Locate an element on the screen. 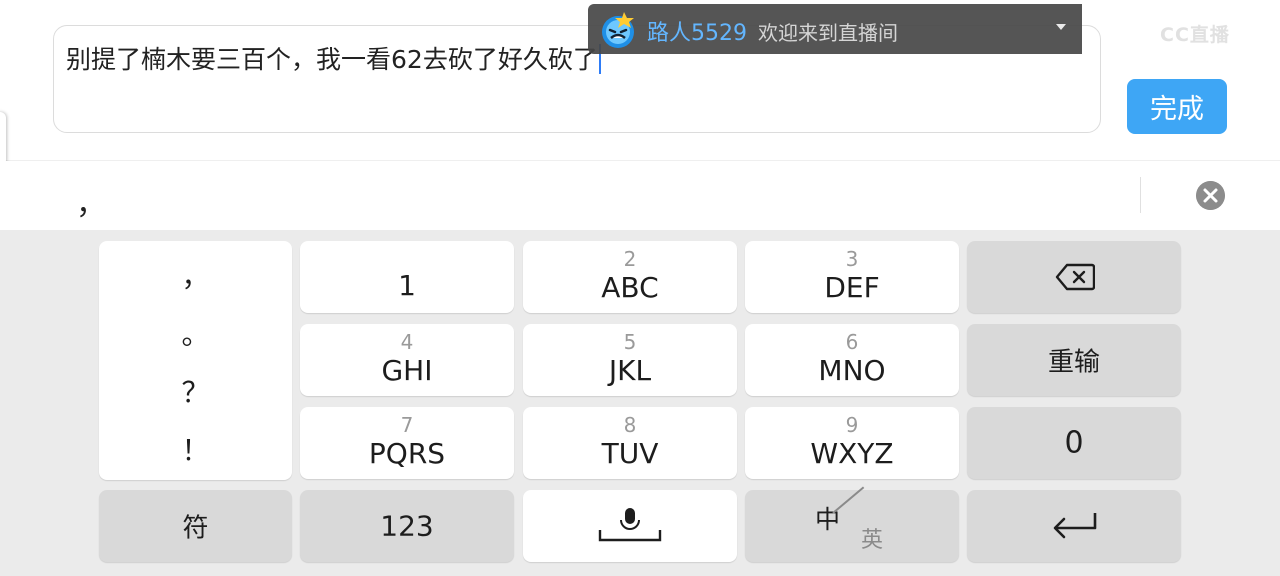 This screenshot has height=576, width=1280. side-panel-handle is located at coordinates (3, 139).